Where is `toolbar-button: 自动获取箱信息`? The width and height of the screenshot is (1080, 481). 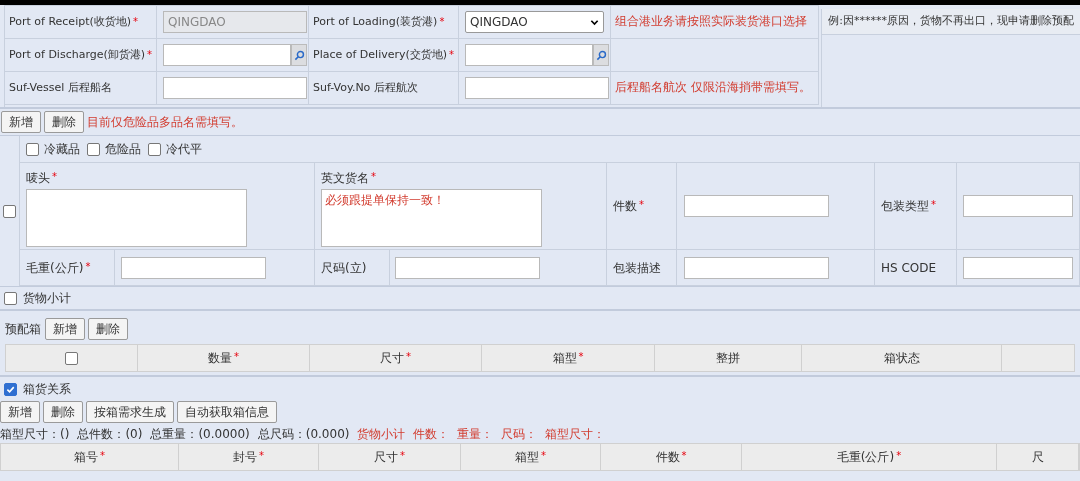 toolbar-button: 自动获取箱信息 is located at coordinates (227, 412).